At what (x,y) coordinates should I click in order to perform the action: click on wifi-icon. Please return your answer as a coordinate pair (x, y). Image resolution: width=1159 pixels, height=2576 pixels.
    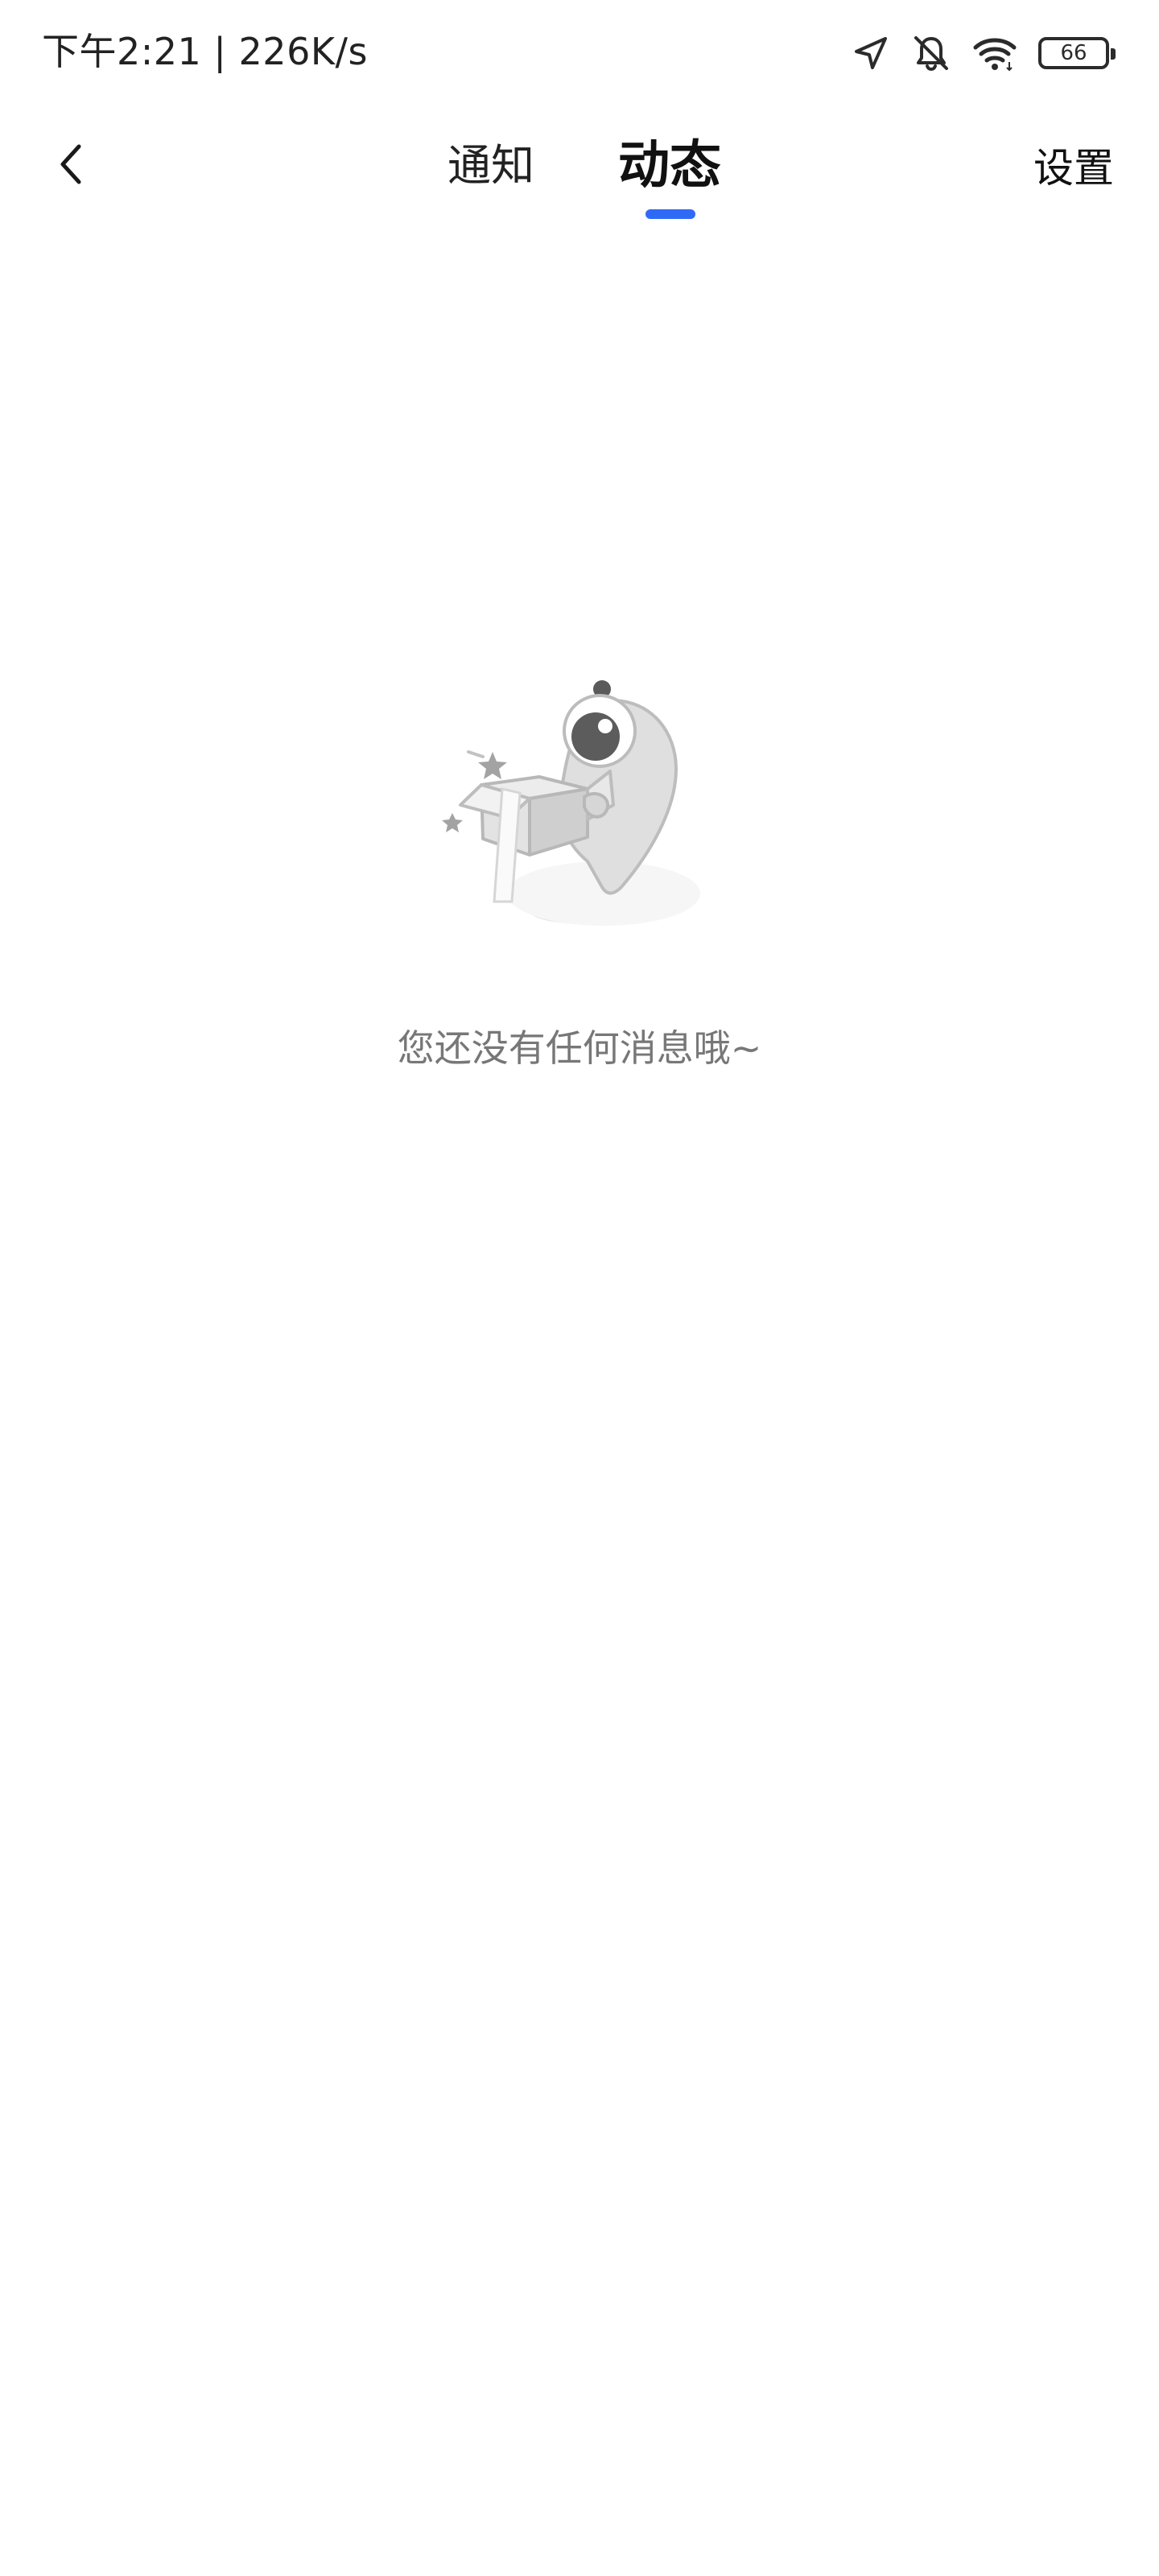
    Looking at the image, I should click on (994, 53).